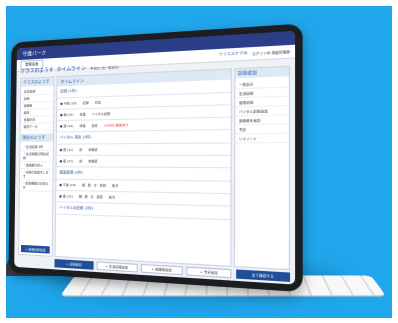 The width and height of the screenshot is (398, 323). I want to click on bottom-button: + 生活記録追加, so click(117, 267).